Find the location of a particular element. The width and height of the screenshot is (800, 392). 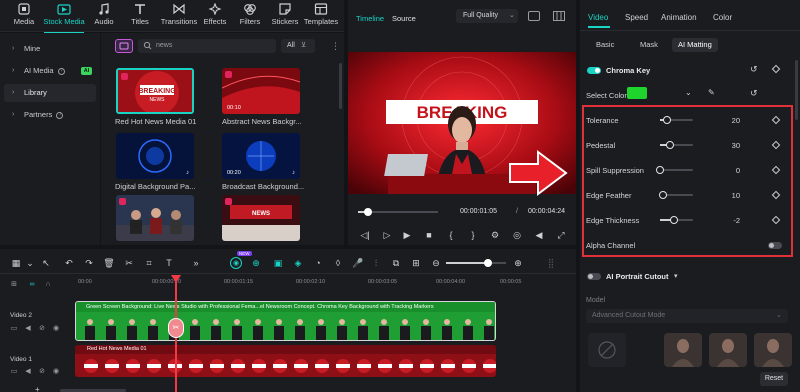

play-icon: ▶ is located at coordinates (407, 235).